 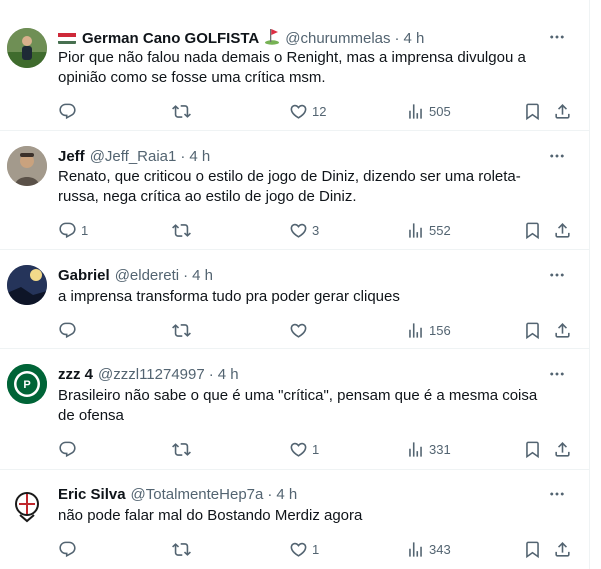 I want to click on action-bar: 156, so click(x=321, y=330).